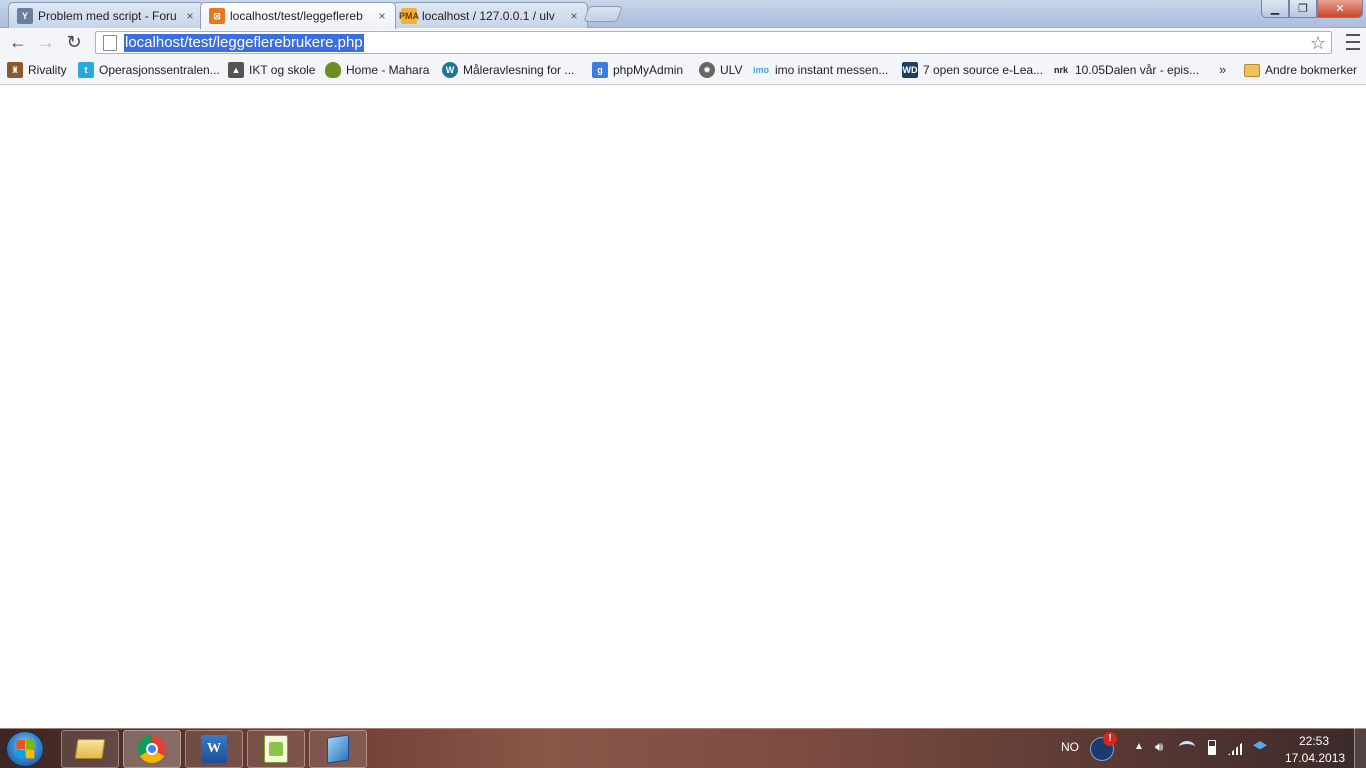  I want to click on notepad-plus-icon, so click(276, 749).